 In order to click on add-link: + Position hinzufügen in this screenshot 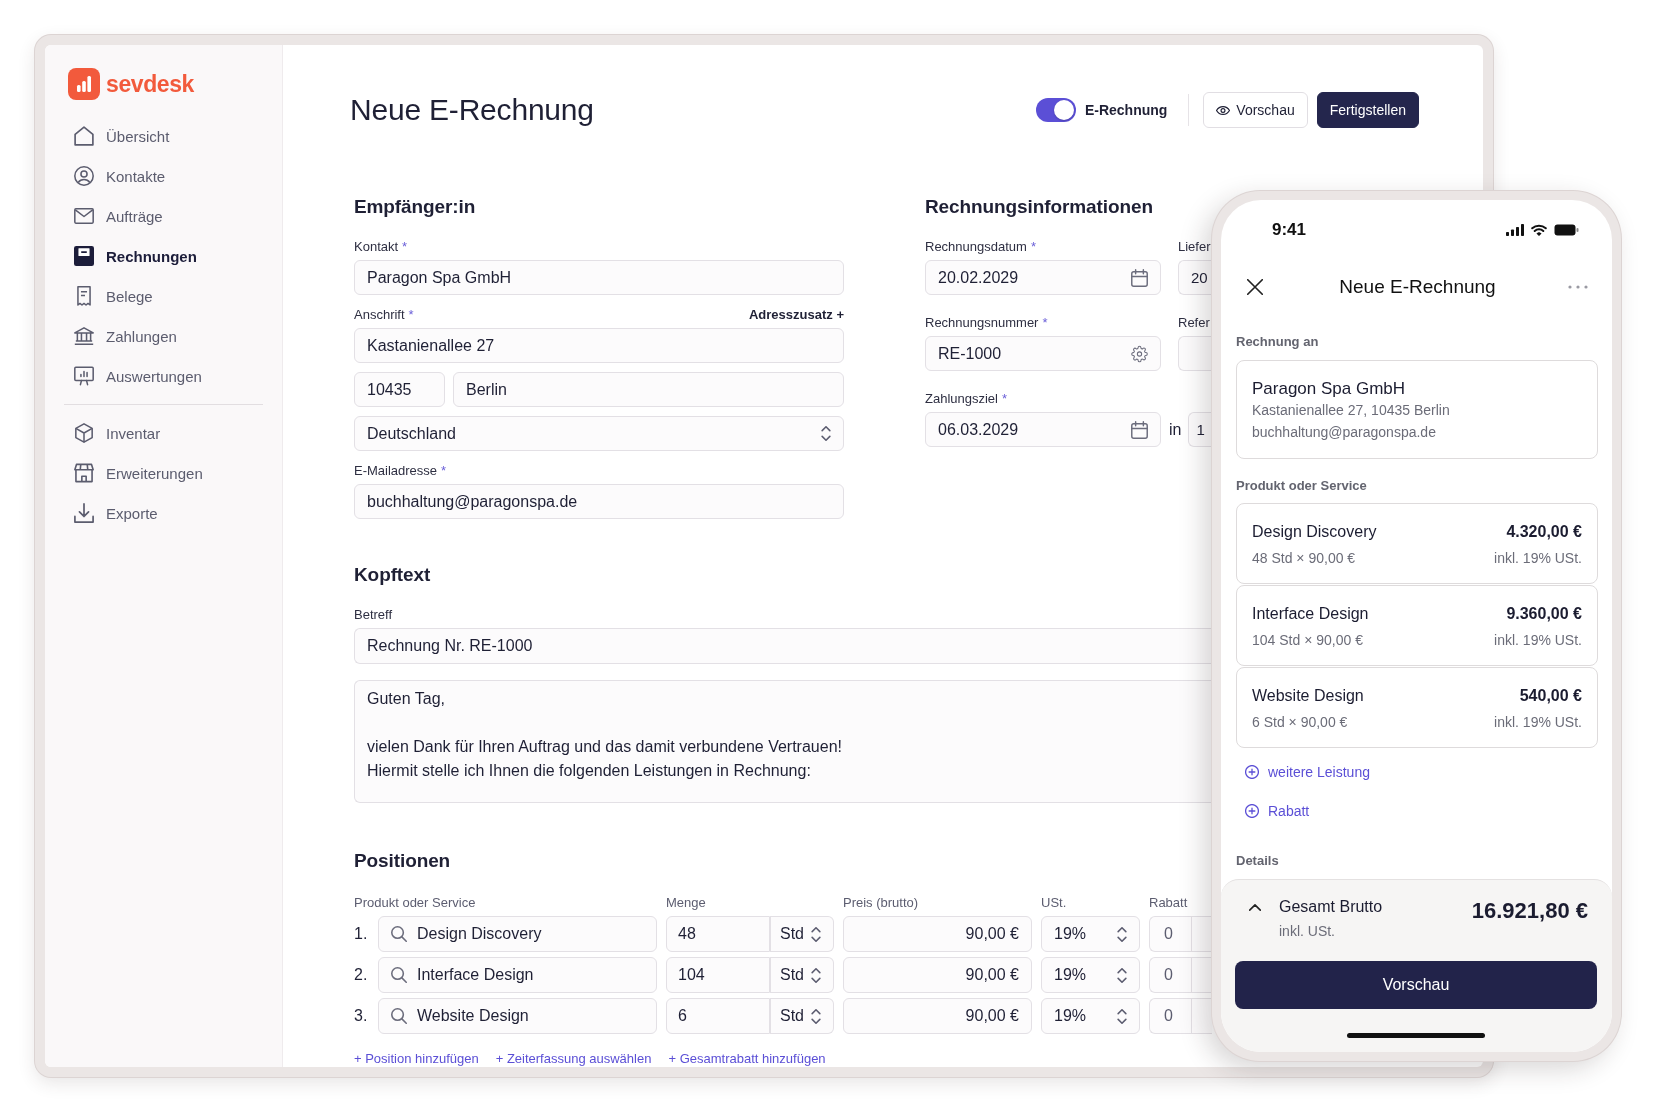, I will do `click(416, 1058)`.